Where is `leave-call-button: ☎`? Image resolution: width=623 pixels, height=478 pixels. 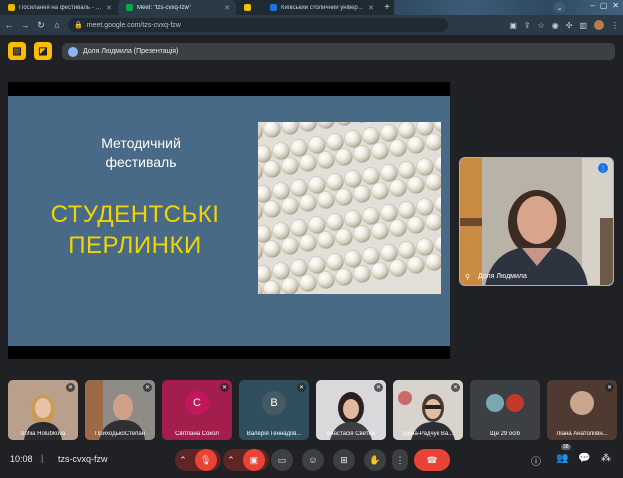 leave-call-button: ☎ is located at coordinates (432, 460).